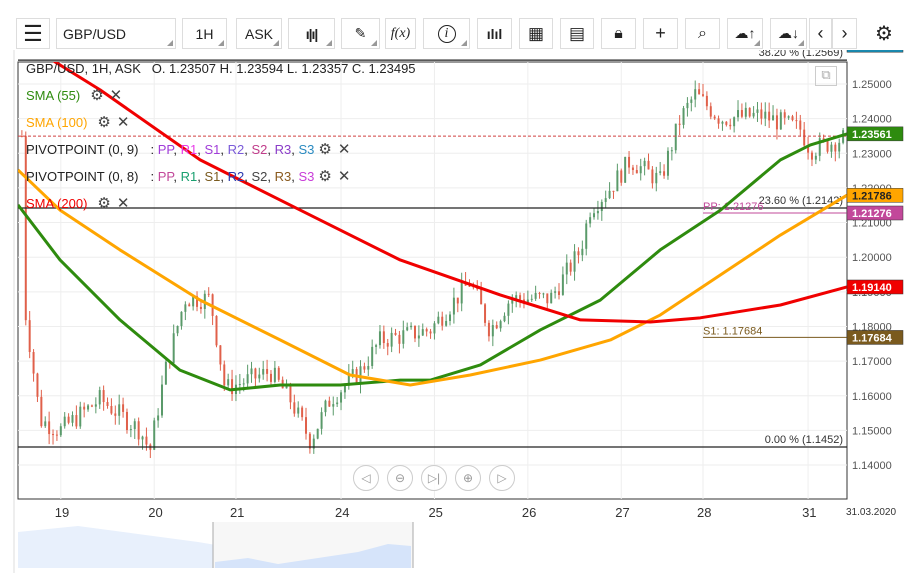 The image size is (912, 573). Describe the element at coordinates (400, 33) in the screenshot. I see `indicators-button: f(x)` at that location.